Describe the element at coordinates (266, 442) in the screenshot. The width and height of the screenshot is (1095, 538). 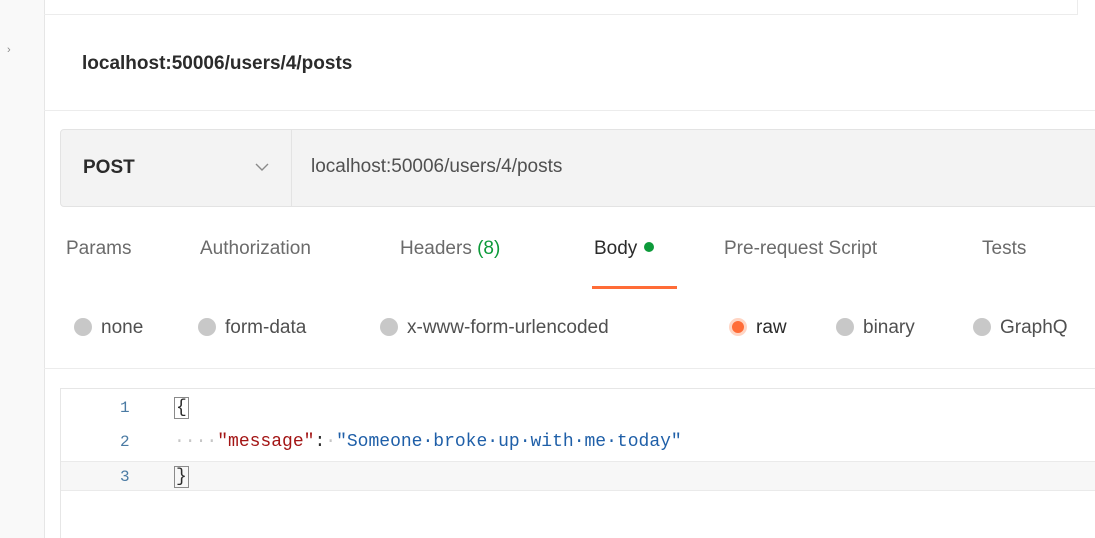
I see `json-key: "message"` at that location.